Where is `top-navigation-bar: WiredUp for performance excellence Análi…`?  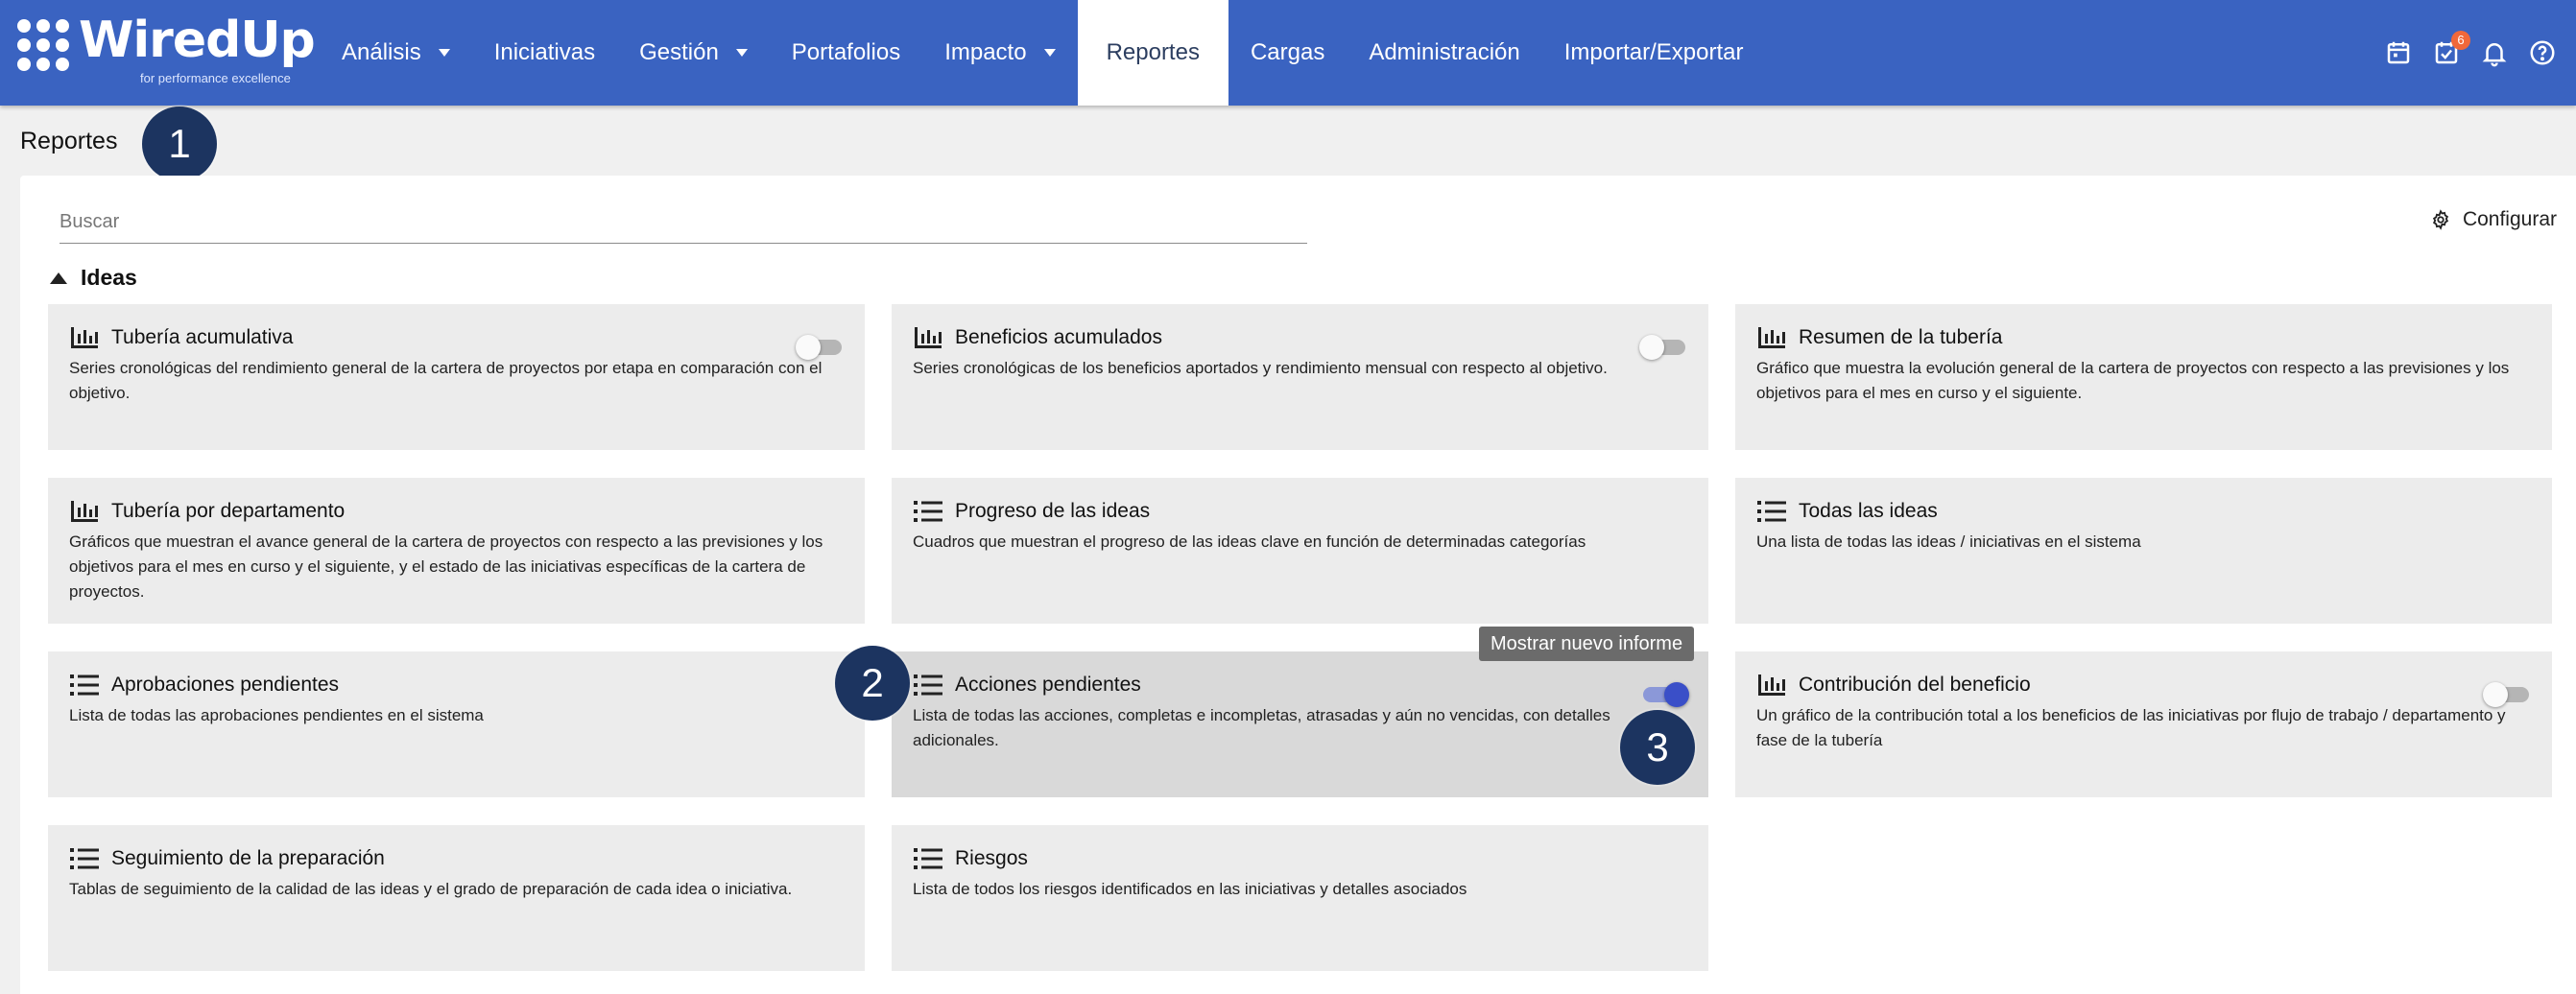 top-navigation-bar: WiredUp for performance excellence Análi… is located at coordinates (1288, 53).